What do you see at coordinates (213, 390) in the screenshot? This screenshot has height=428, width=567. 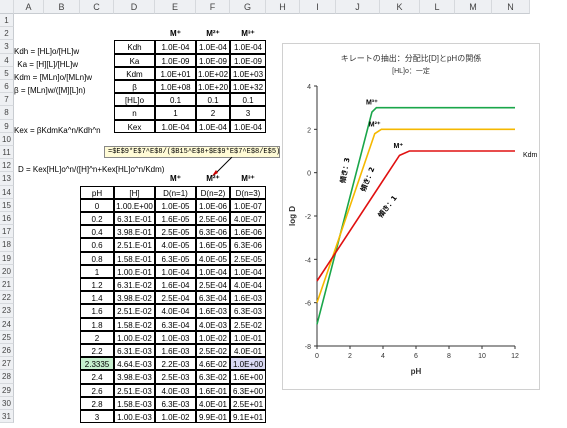 I see `data-cell: 1.6E-01` at bounding box center [213, 390].